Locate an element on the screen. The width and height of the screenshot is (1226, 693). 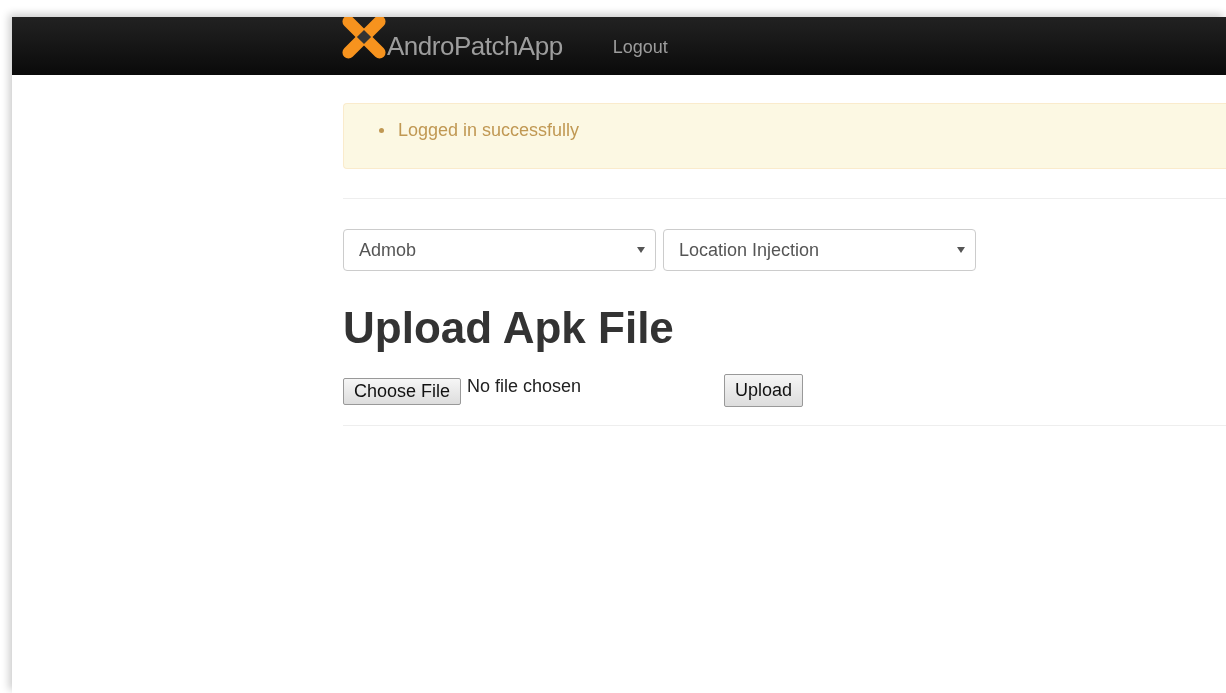
choose-file-button: Choose File is located at coordinates (402, 391).